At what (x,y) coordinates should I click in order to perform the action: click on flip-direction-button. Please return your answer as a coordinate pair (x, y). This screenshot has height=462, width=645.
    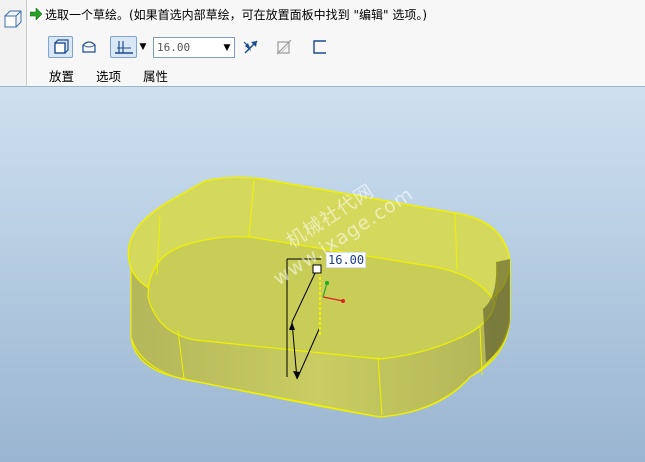
    Looking at the image, I should click on (251, 47).